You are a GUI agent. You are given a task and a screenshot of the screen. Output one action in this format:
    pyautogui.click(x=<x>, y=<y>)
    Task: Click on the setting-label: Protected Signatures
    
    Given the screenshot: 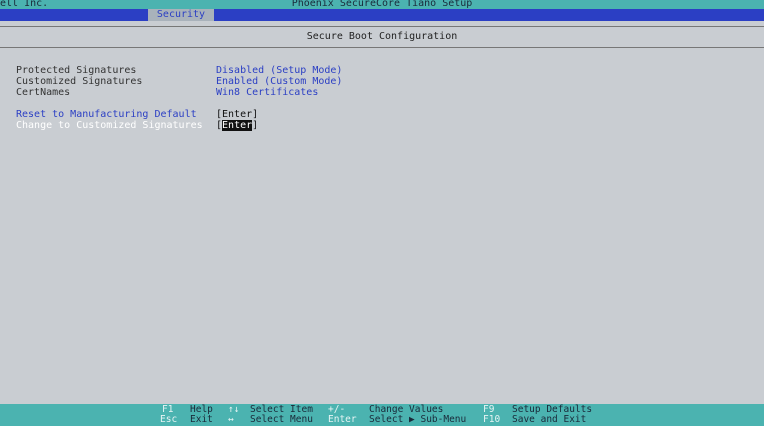 What is the action you would take?
    pyautogui.click(x=76, y=70)
    